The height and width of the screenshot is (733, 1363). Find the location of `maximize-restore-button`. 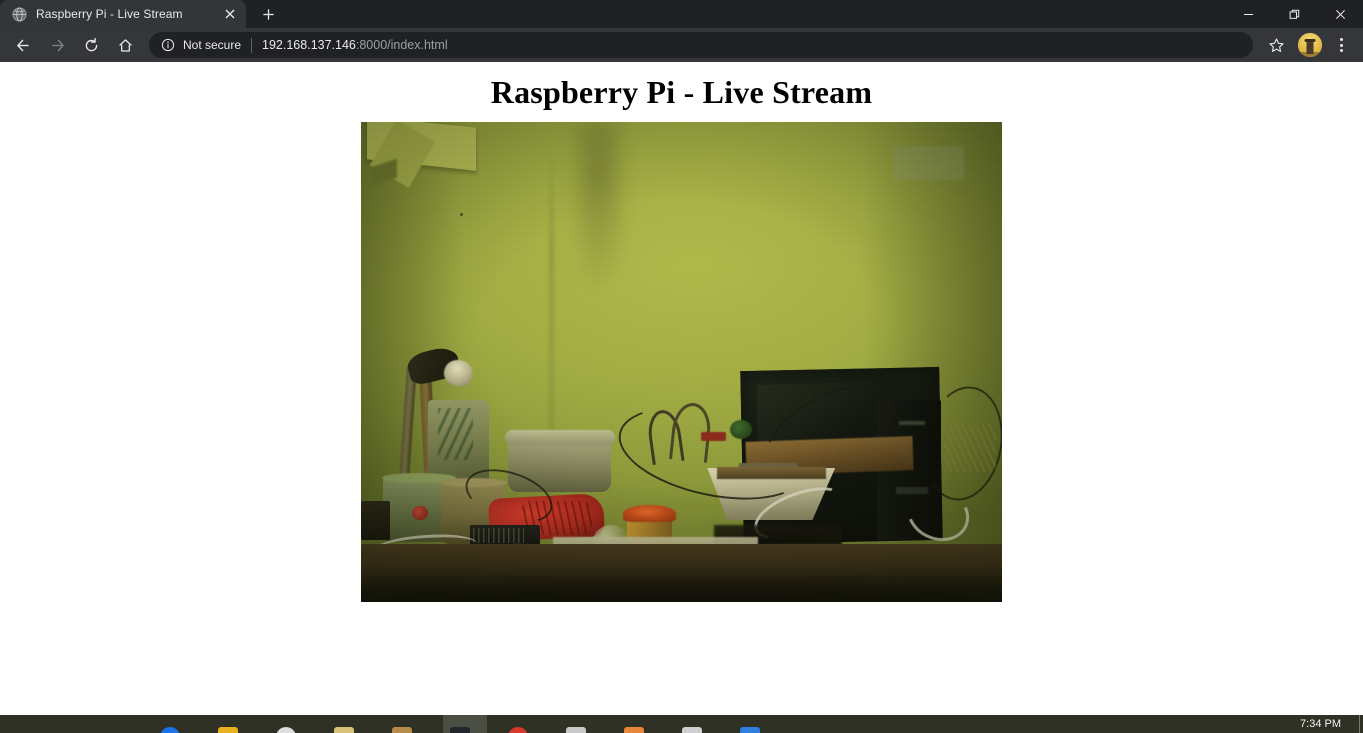

maximize-restore-button is located at coordinates (1294, 14).